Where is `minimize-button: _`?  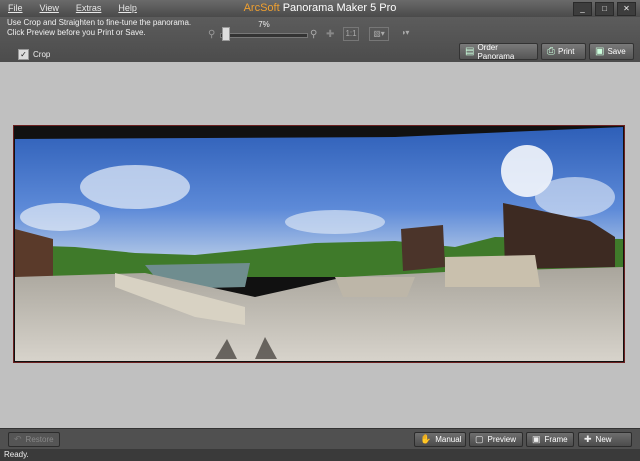
minimize-button: _ is located at coordinates (582, 9).